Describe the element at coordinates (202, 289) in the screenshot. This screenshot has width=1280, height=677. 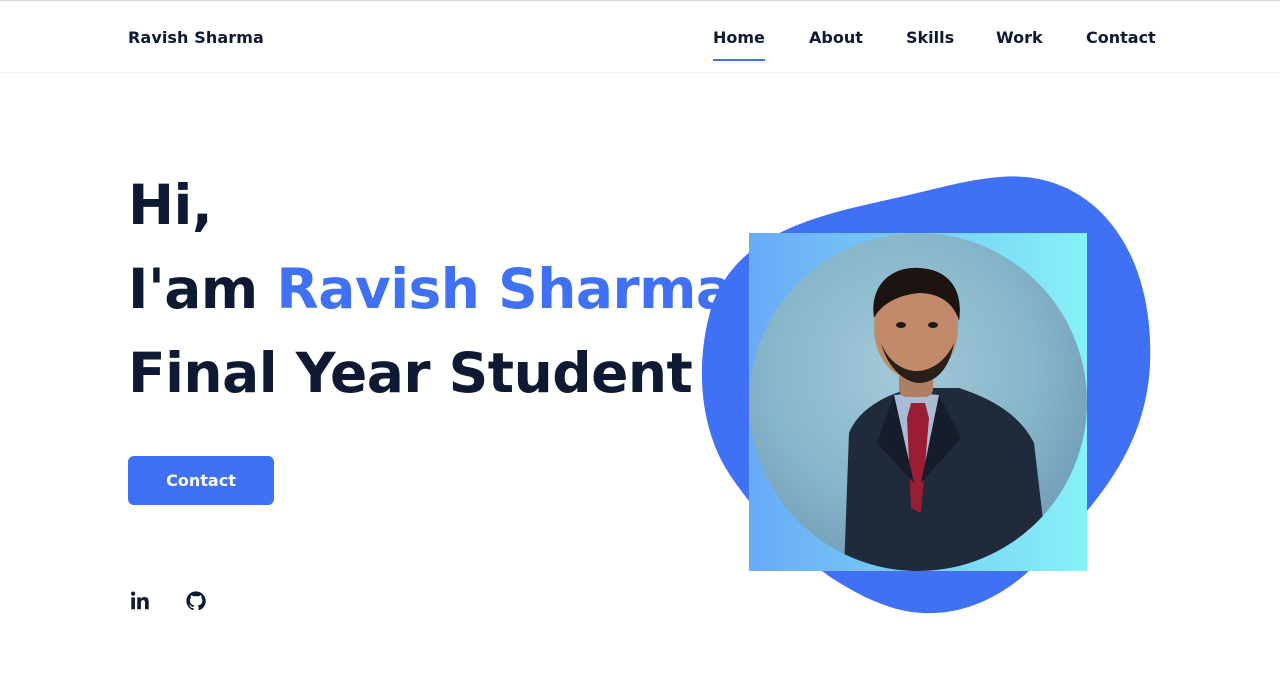
I see `hero-intro-prefix: I'am` at that location.